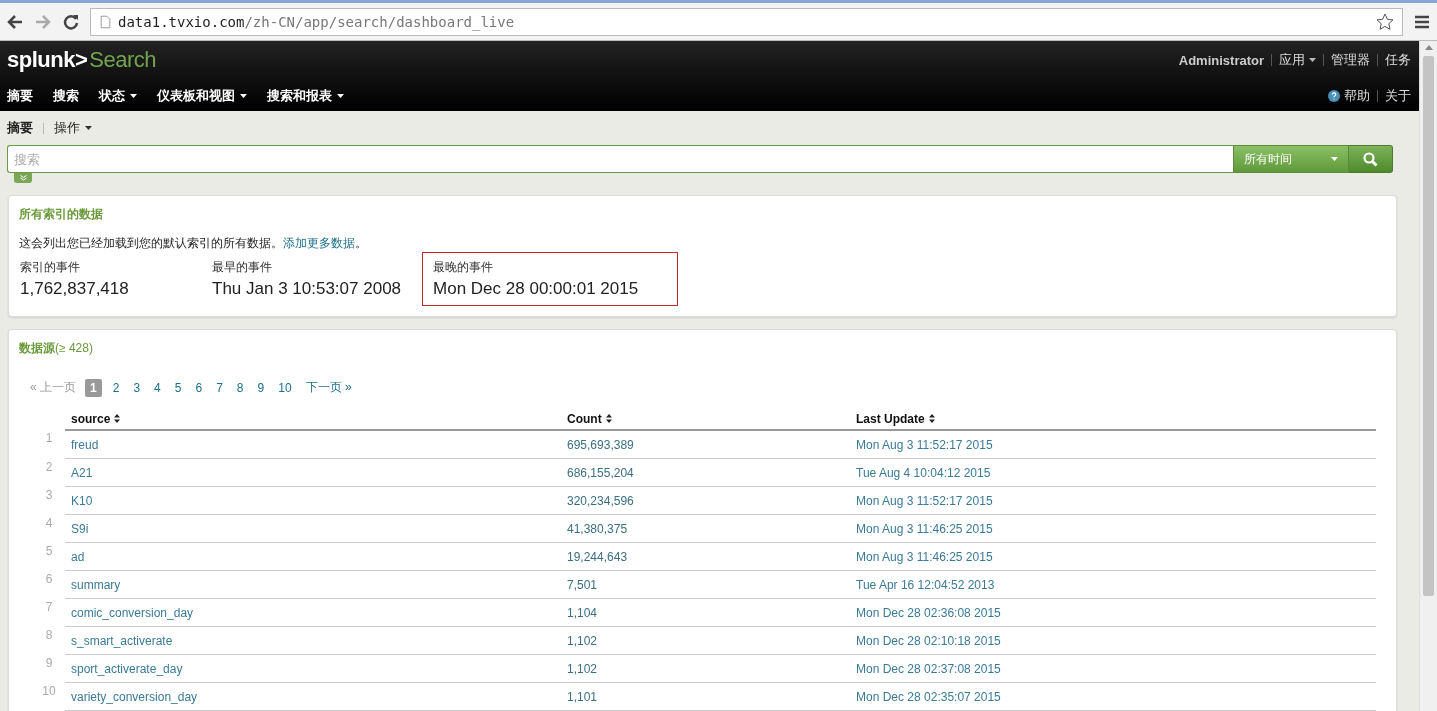 The height and width of the screenshot is (711, 1437). Describe the element at coordinates (66, 96) in the screenshot. I see `nav-item: 搜索` at that location.